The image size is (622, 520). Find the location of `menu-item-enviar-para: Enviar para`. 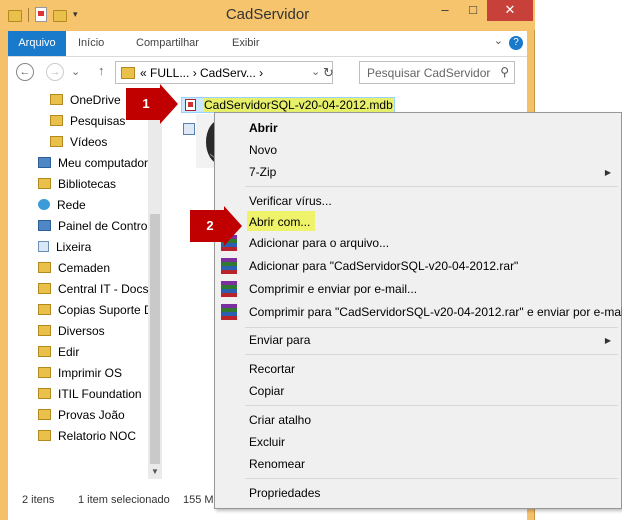

menu-item-enviar-para: Enviar para is located at coordinates (279, 340).